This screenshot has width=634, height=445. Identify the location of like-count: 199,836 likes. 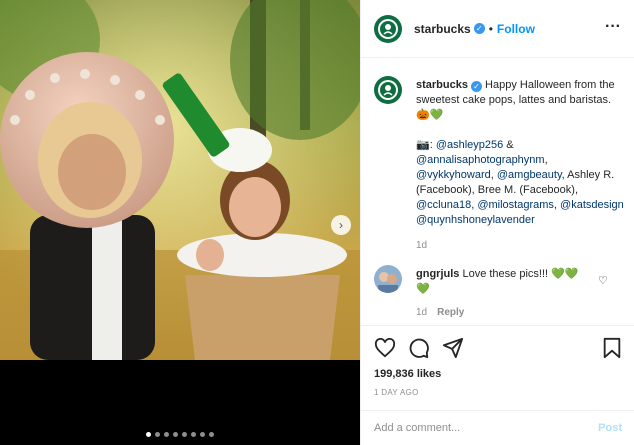
(498, 374).